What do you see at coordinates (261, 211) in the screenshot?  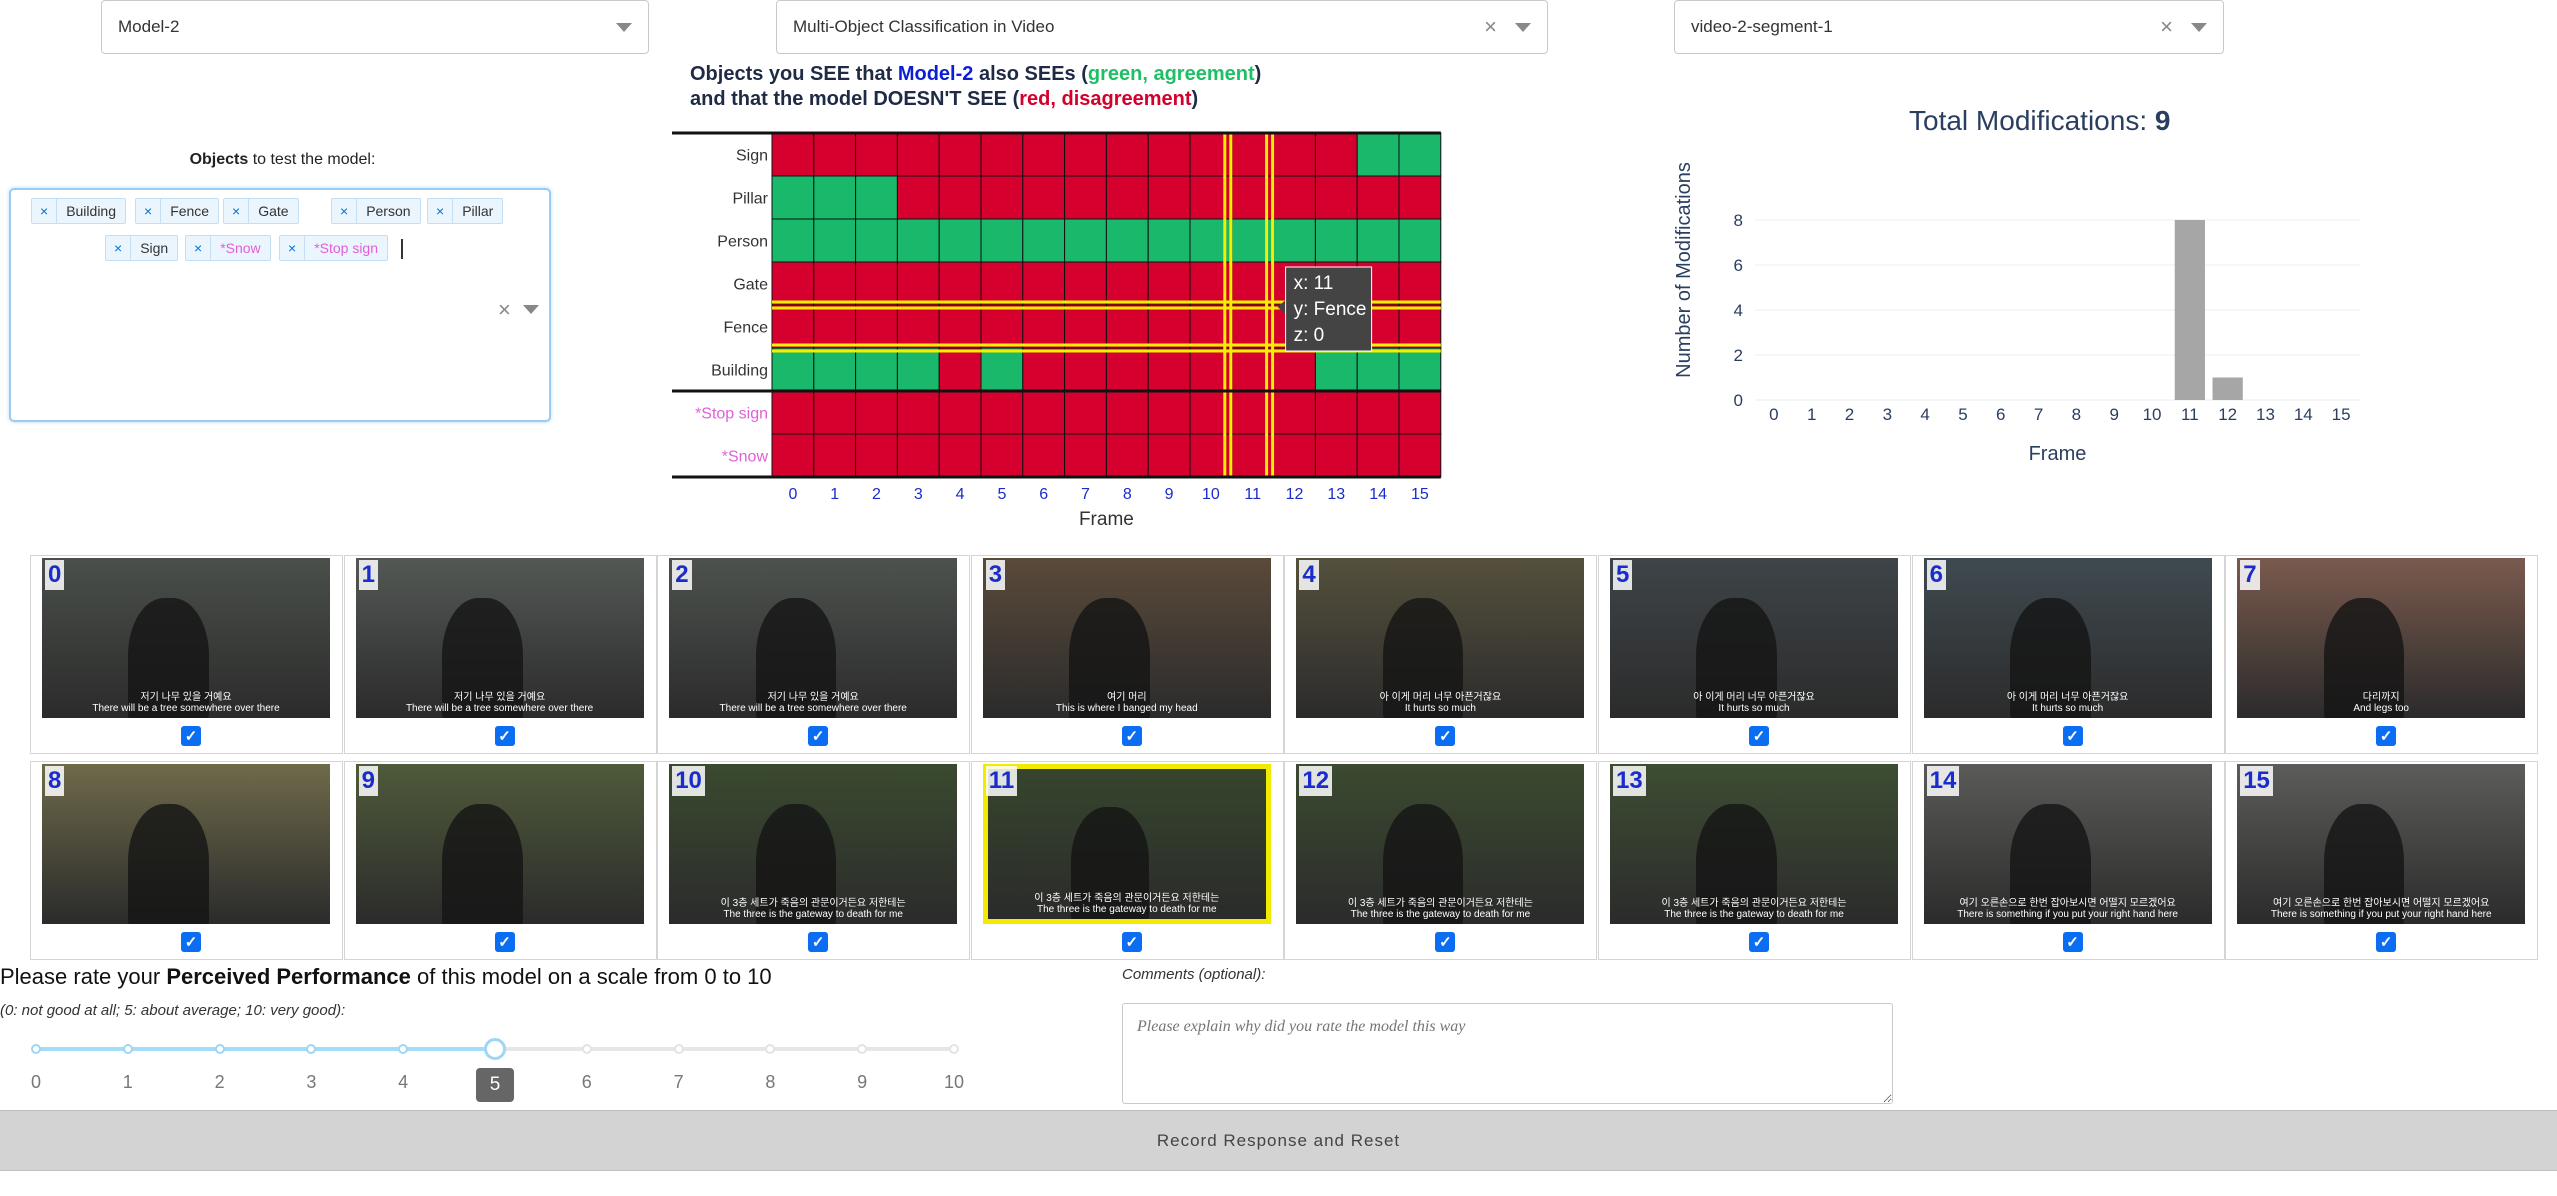 I see `object-chip: × Gate` at bounding box center [261, 211].